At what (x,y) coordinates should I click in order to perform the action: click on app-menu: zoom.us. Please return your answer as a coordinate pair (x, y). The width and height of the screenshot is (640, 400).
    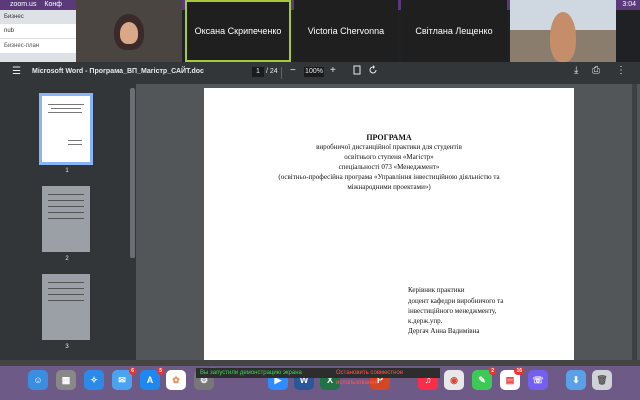
    Looking at the image, I should click on (23, 4).